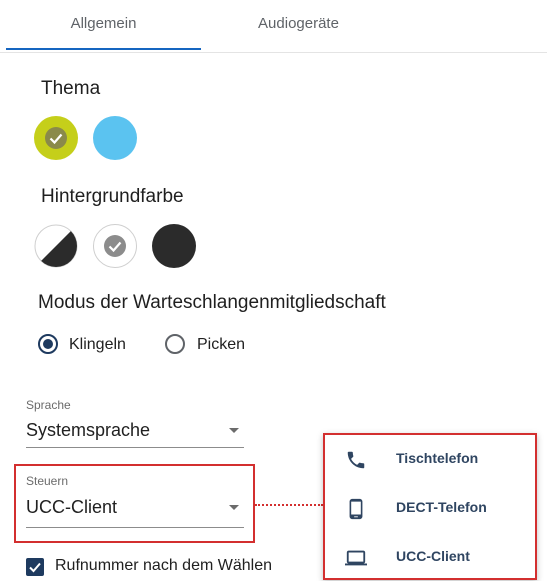  I want to click on dial-option-label: Rufnummer nach dem Wählen, so click(163, 565).